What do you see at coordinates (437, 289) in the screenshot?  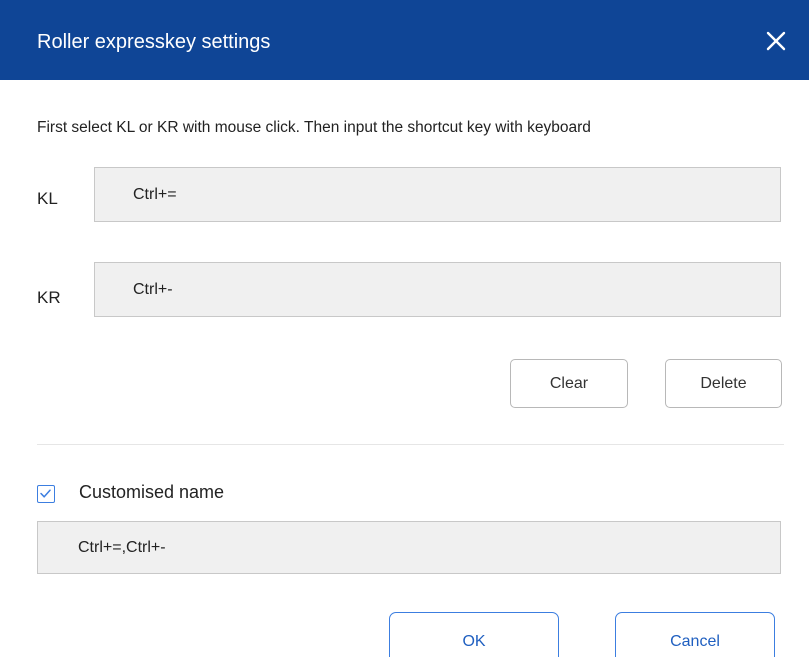 I see `kr-shortcut-field: Ctrl+-` at bounding box center [437, 289].